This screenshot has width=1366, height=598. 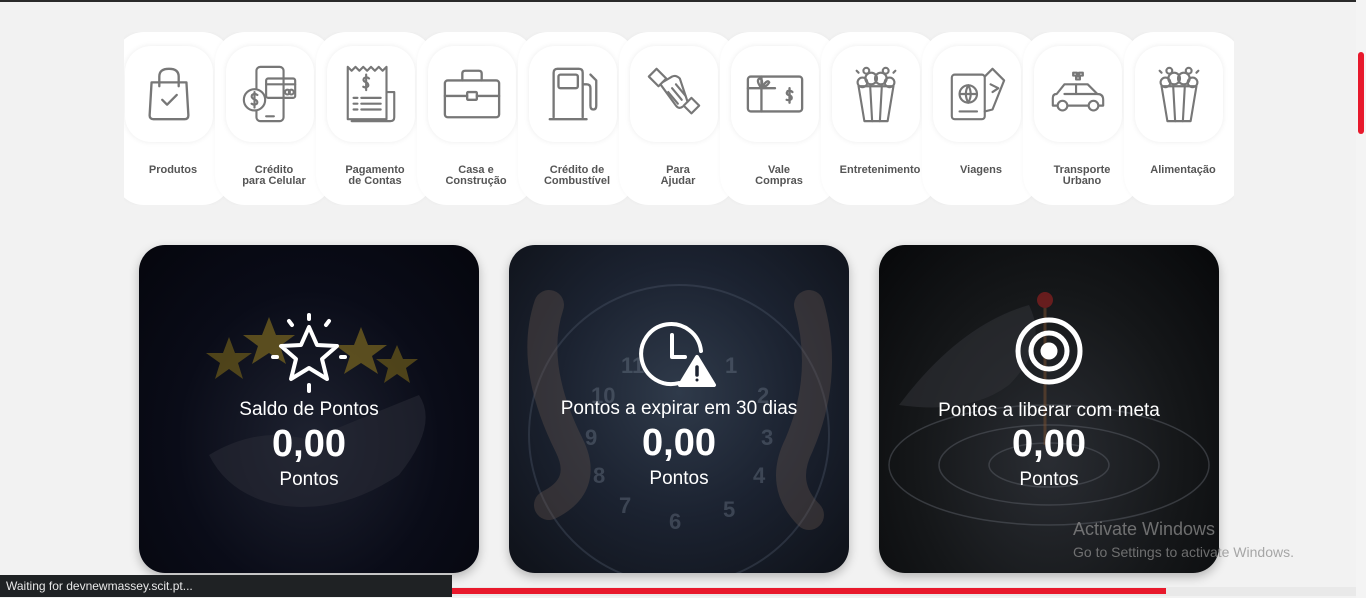 I want to click on window-top-border, so click(x=683, y=1).